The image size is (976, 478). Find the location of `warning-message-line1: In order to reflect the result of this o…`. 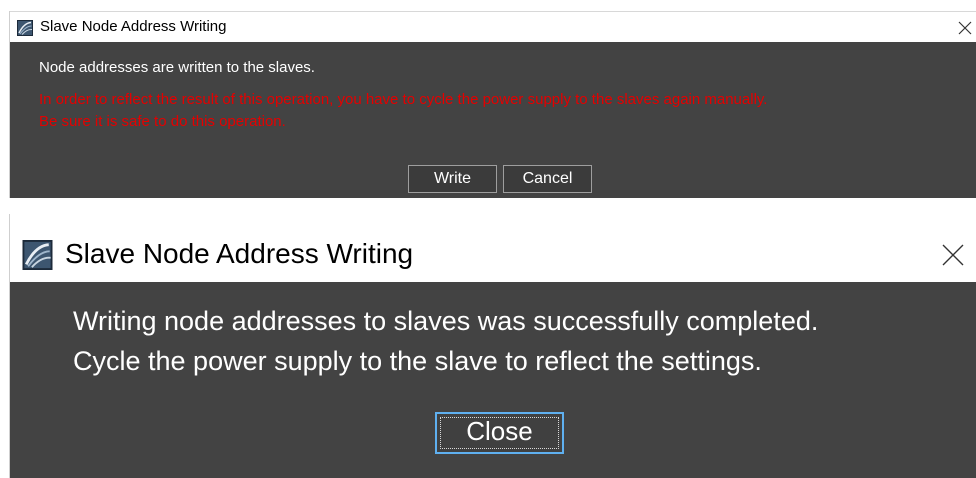

warning-message-line1: In order to reflect the result of this o… is located at coordinates (403, 99).